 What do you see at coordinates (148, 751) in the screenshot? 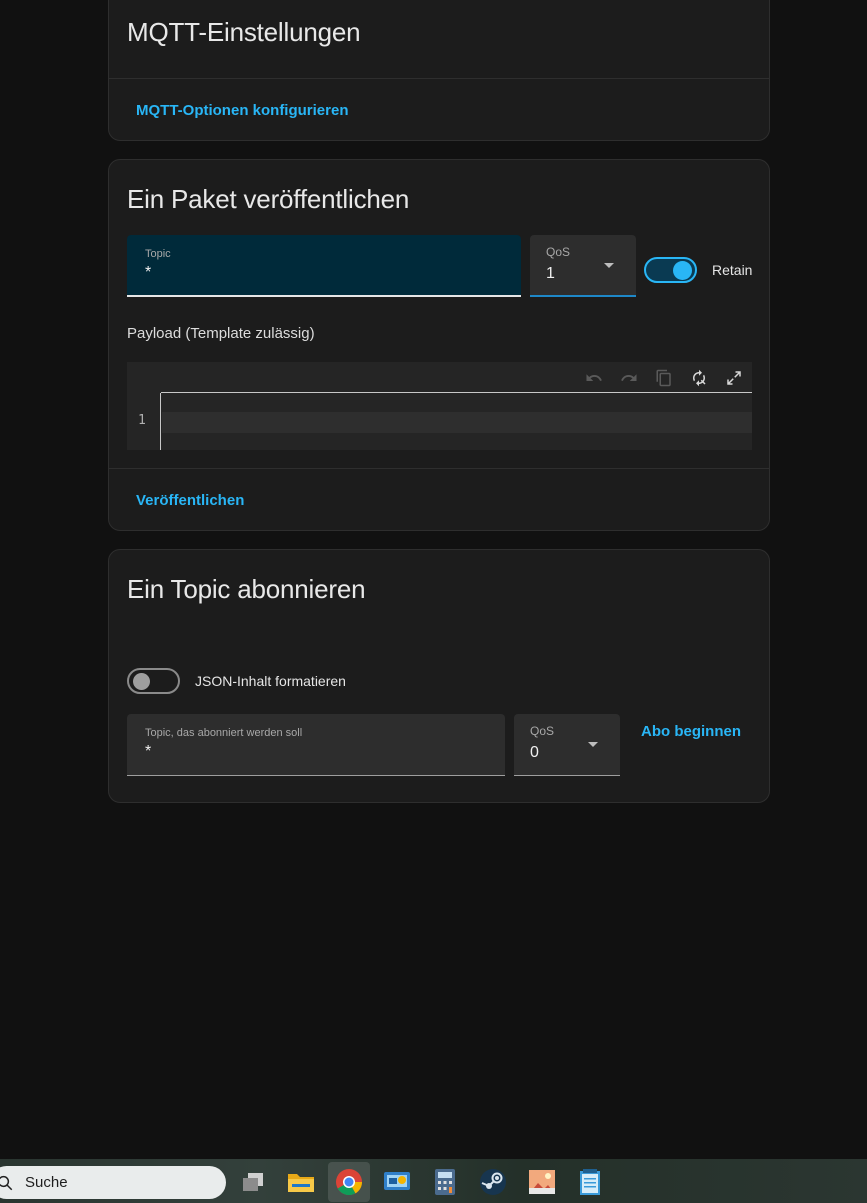
I see `subscribe-topic-value: *` at bounding box center [148, 751].